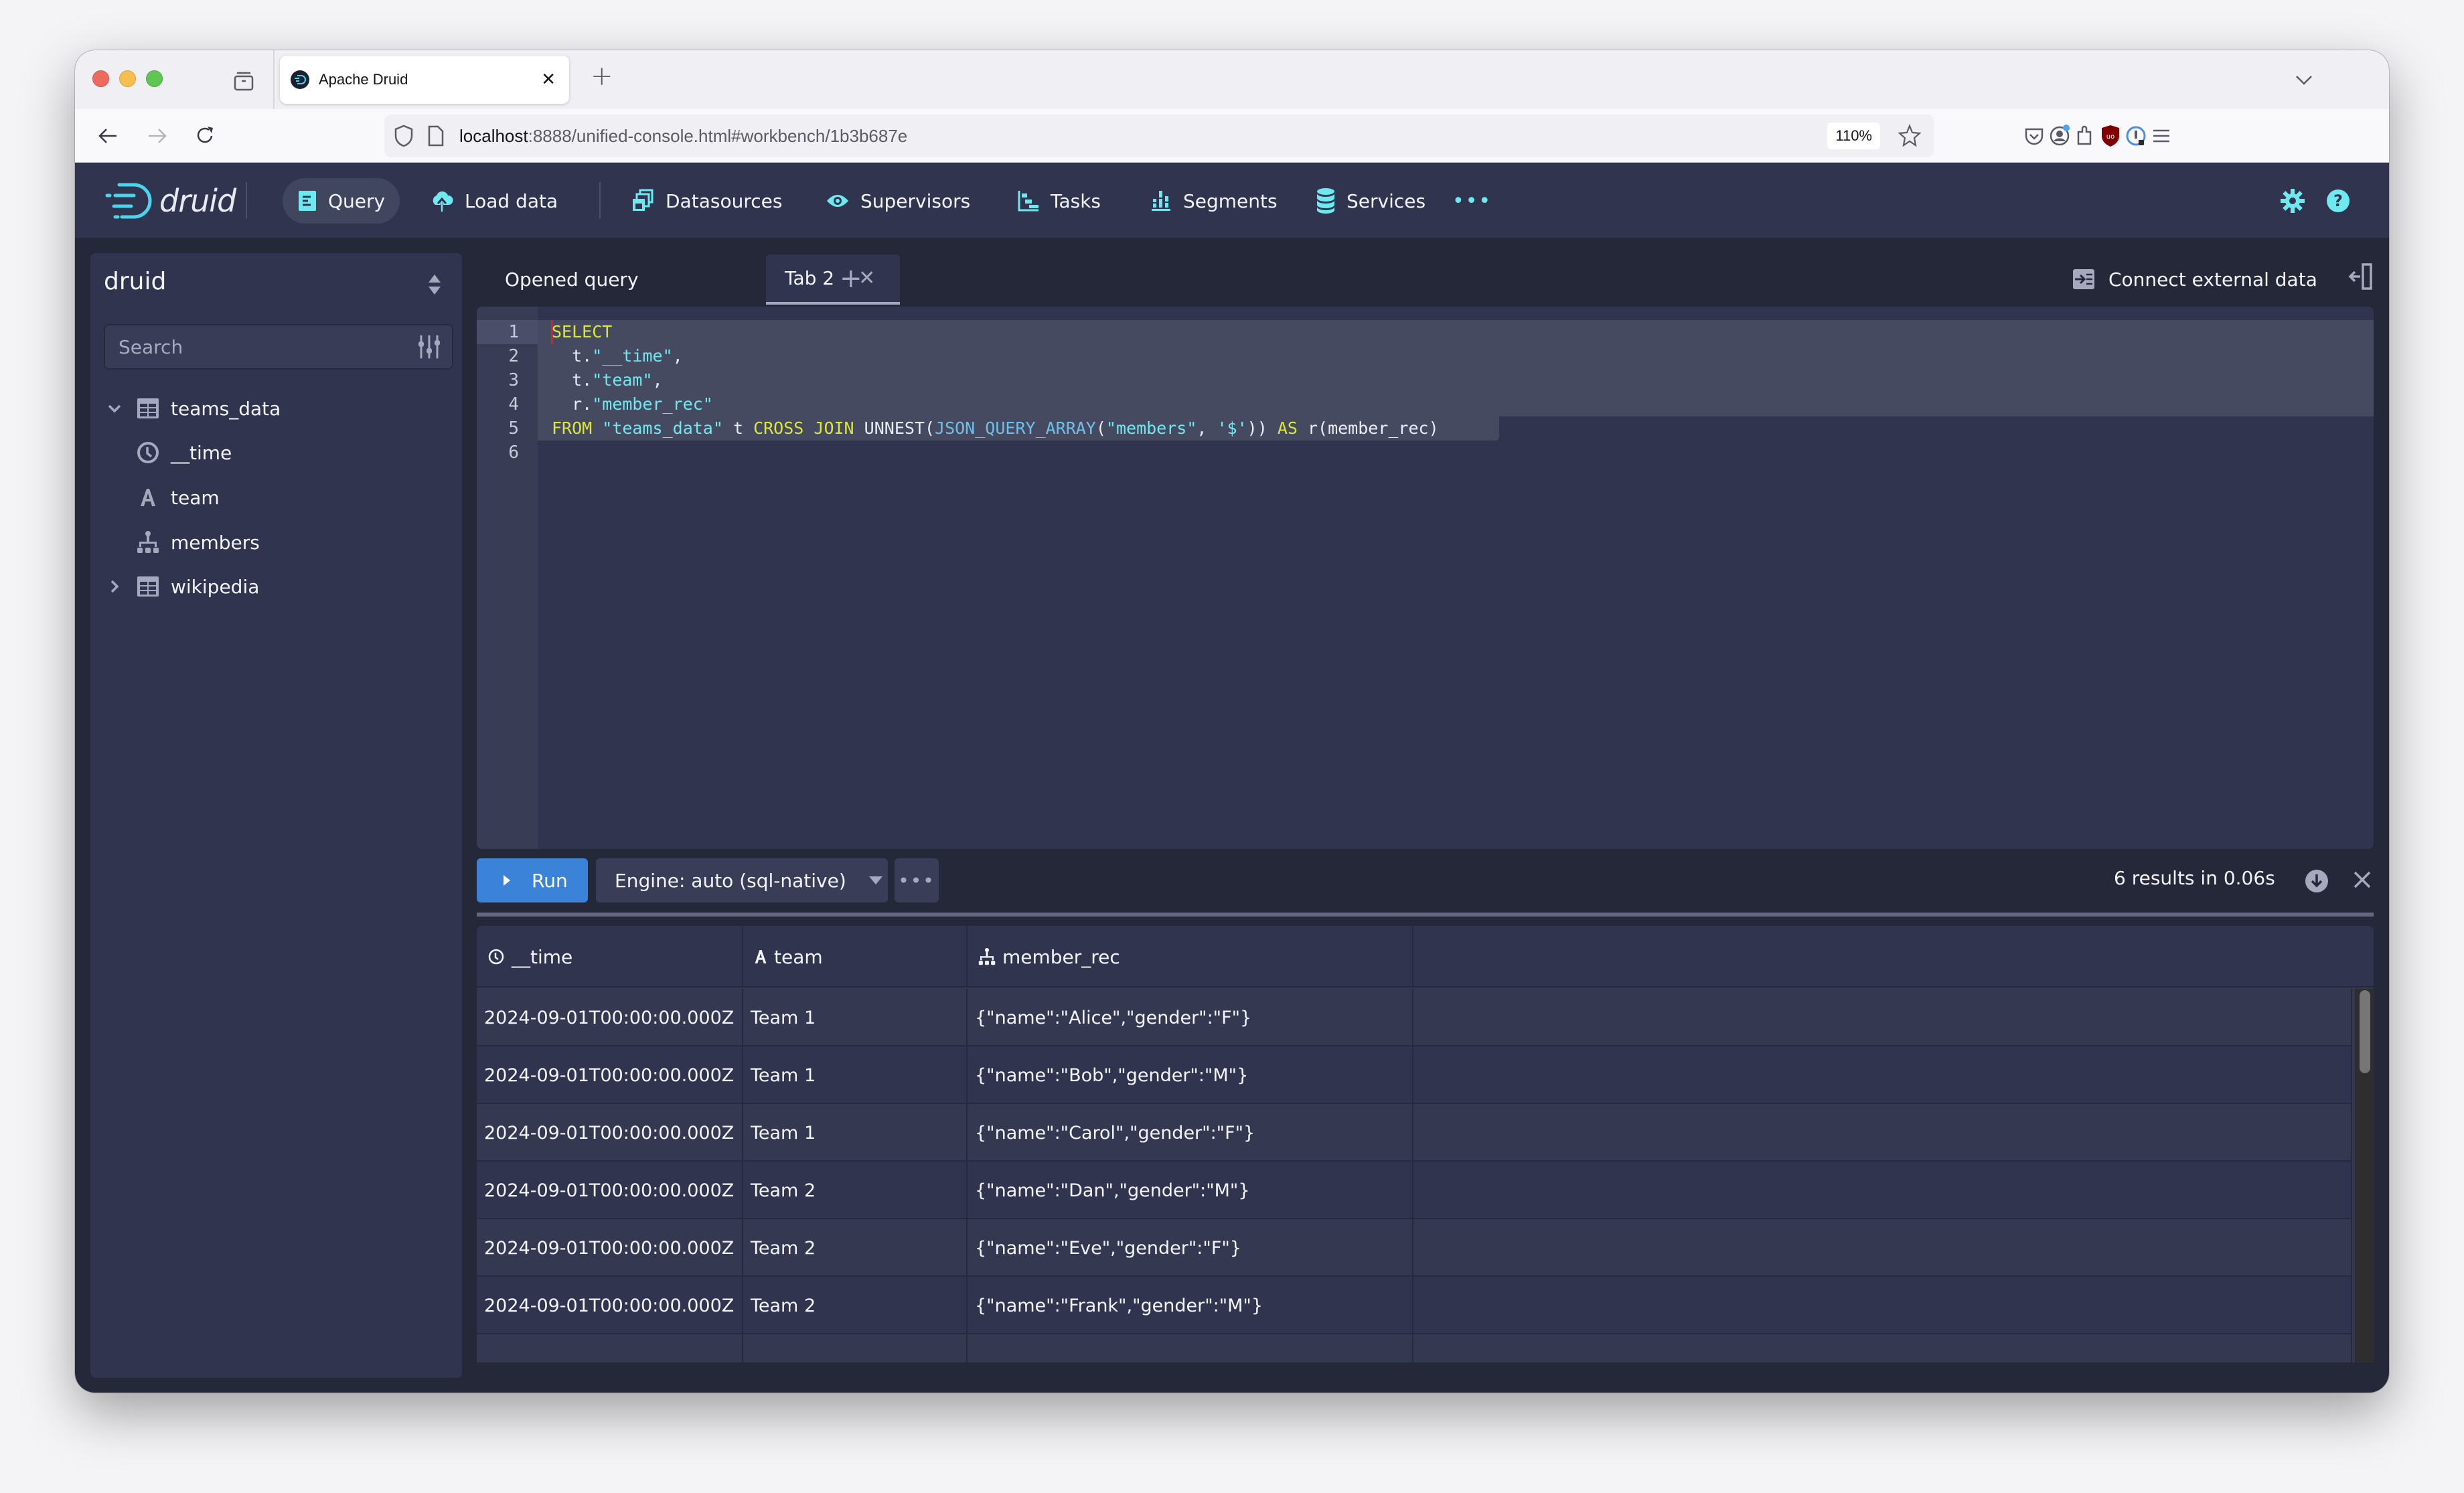  What do you see at coordinates (1190, 1248) in the screenshot?
I see `table-cell: {"name":"Eve","gender":"F"}` at bounding box center [1190, 1248].